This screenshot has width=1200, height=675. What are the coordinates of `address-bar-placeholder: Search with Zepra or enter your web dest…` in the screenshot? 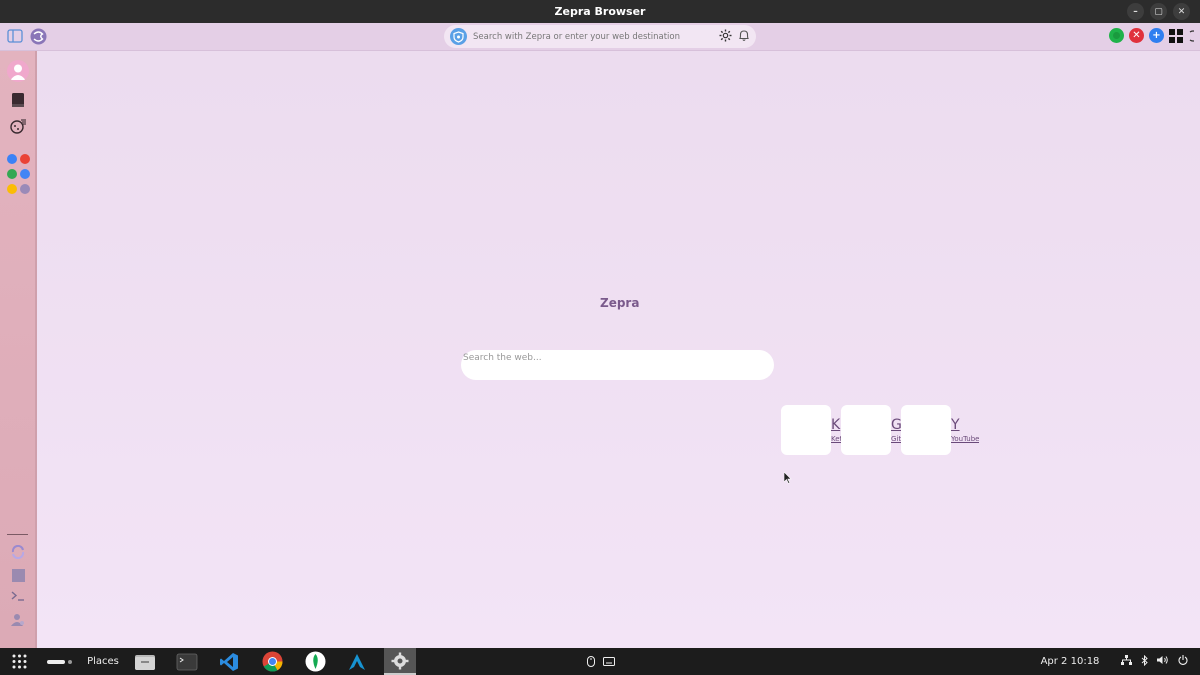 It's located at (576, 36).